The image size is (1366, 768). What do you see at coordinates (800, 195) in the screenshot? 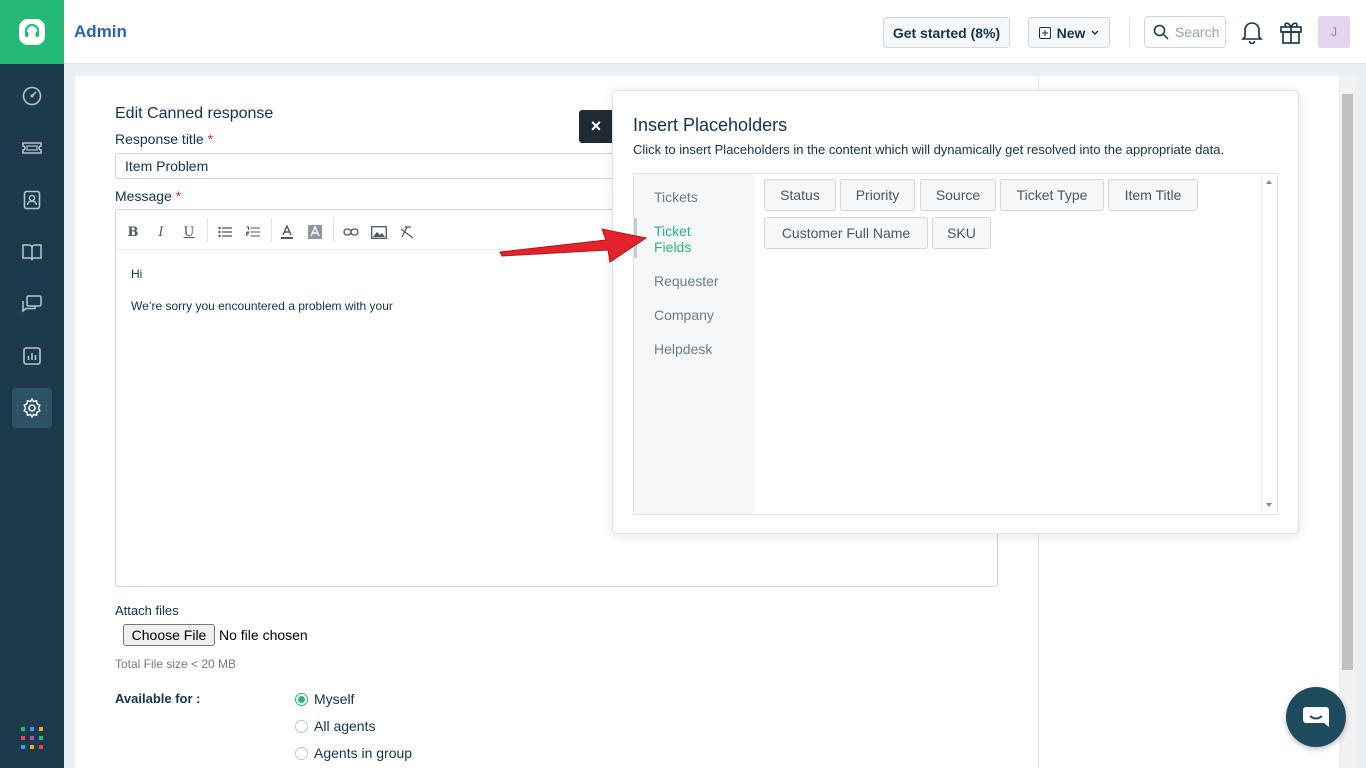
I see `placeholder-status: Status` at bounding box center [800, 195].